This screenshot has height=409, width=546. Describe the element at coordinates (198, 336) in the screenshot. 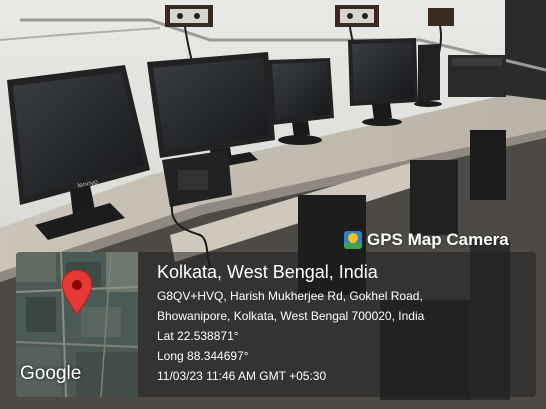

I see `latitude: Lat 22.538871°` at that location.